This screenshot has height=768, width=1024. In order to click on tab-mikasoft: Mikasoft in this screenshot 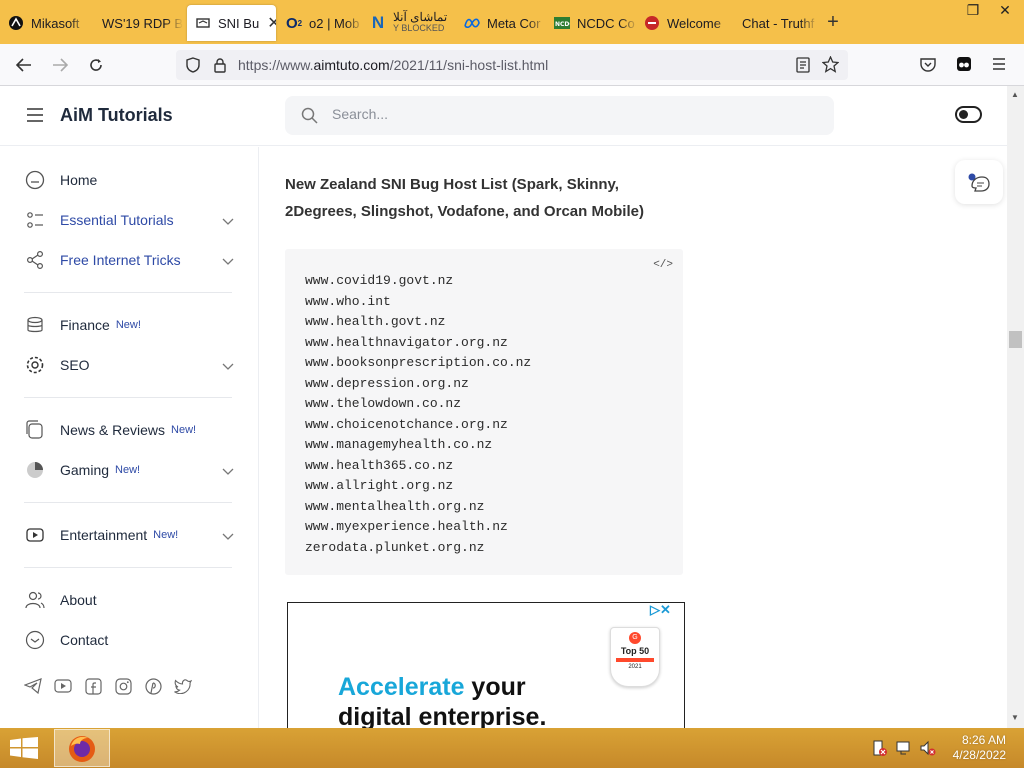, I will do `click(44, 23)`.